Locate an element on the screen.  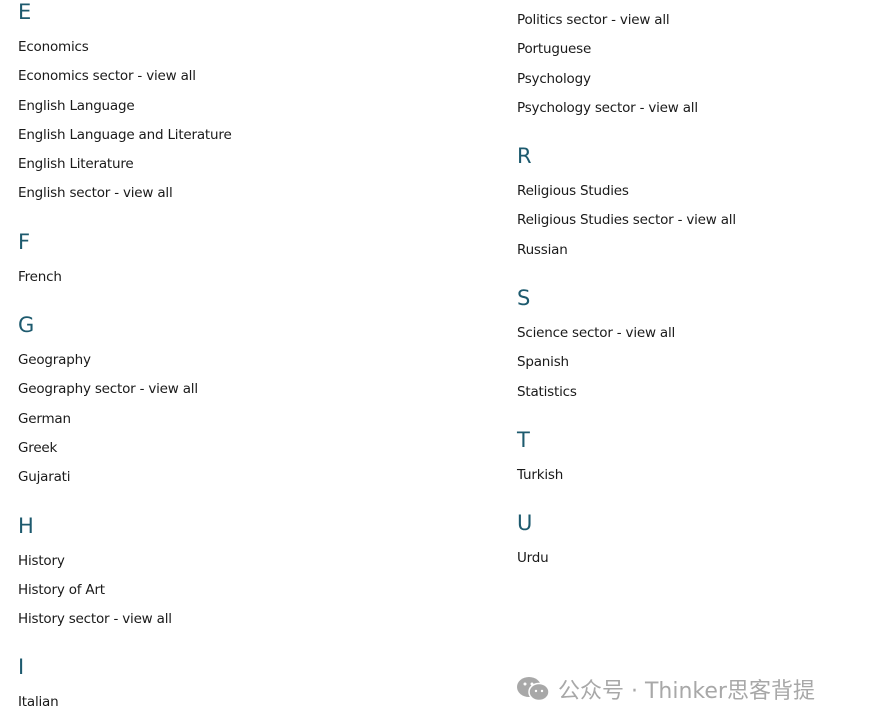
subject-link: Russian is located at coordinates (695, 250).